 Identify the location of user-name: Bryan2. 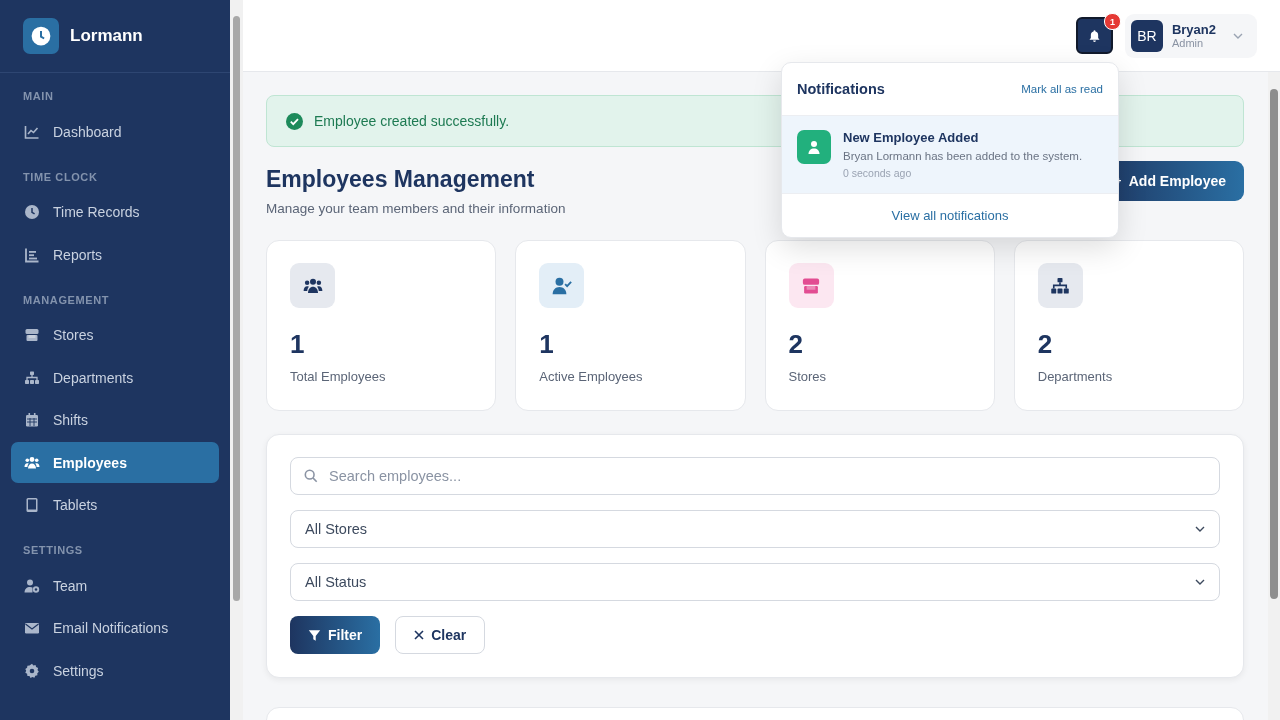
(1193, 29).